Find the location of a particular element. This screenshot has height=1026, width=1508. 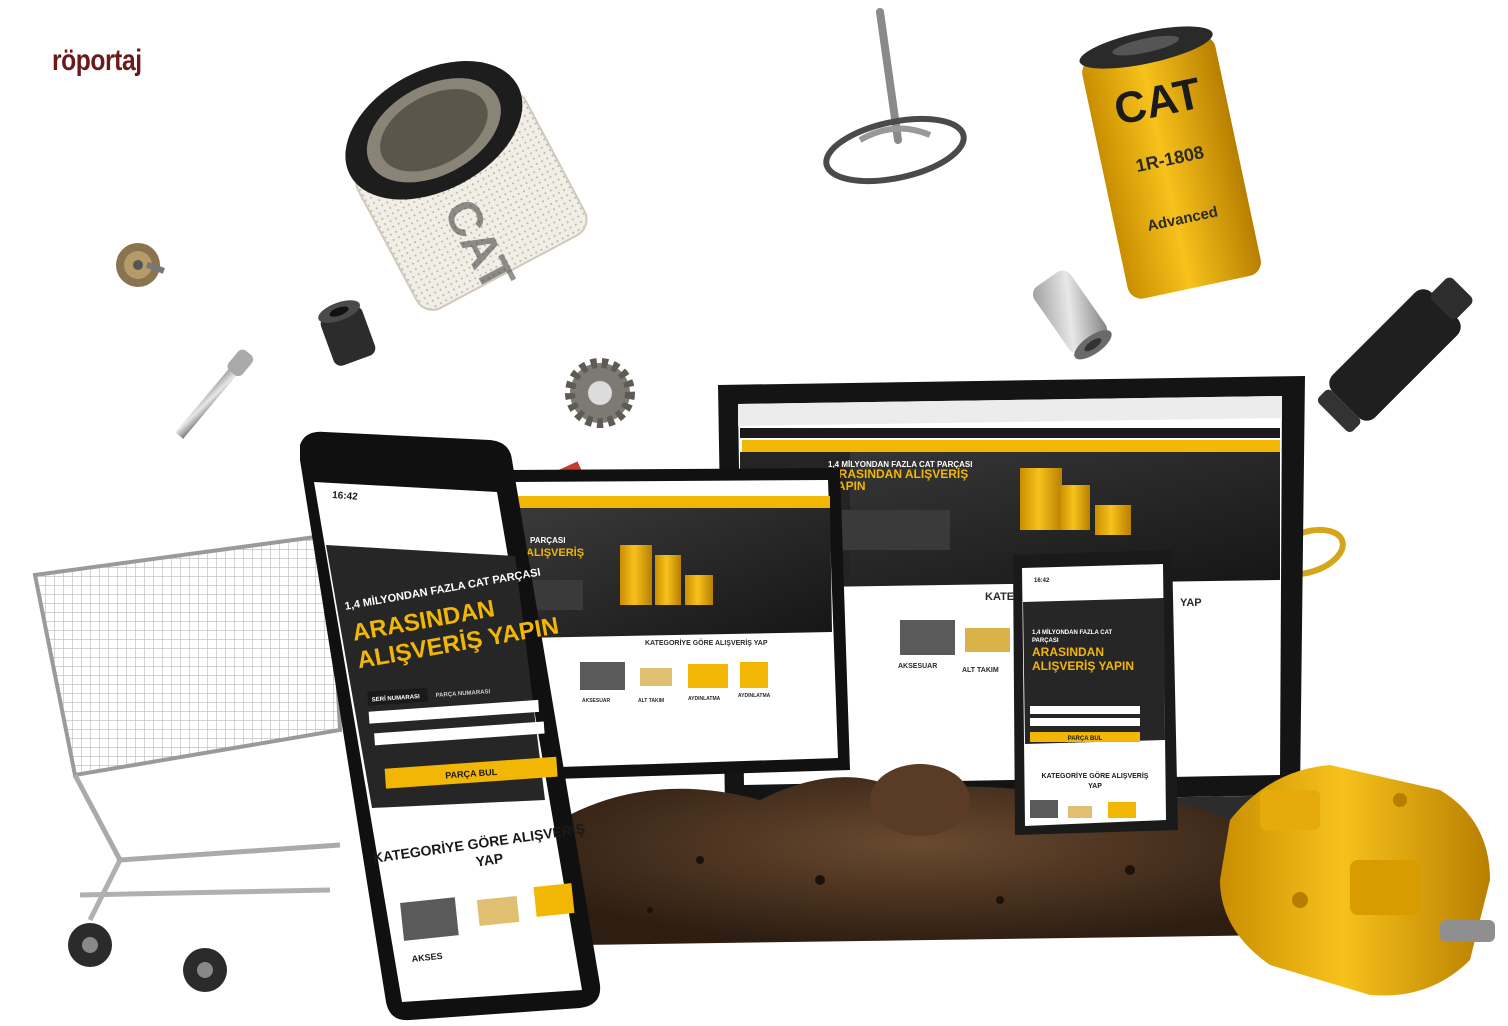

hydraulic-pump-image is located at coordinates (1357, 880).